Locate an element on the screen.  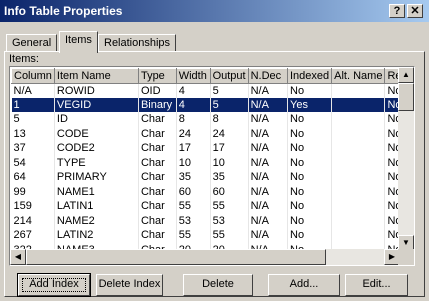
table-cell: 267 is located at coordinates (33, 235).